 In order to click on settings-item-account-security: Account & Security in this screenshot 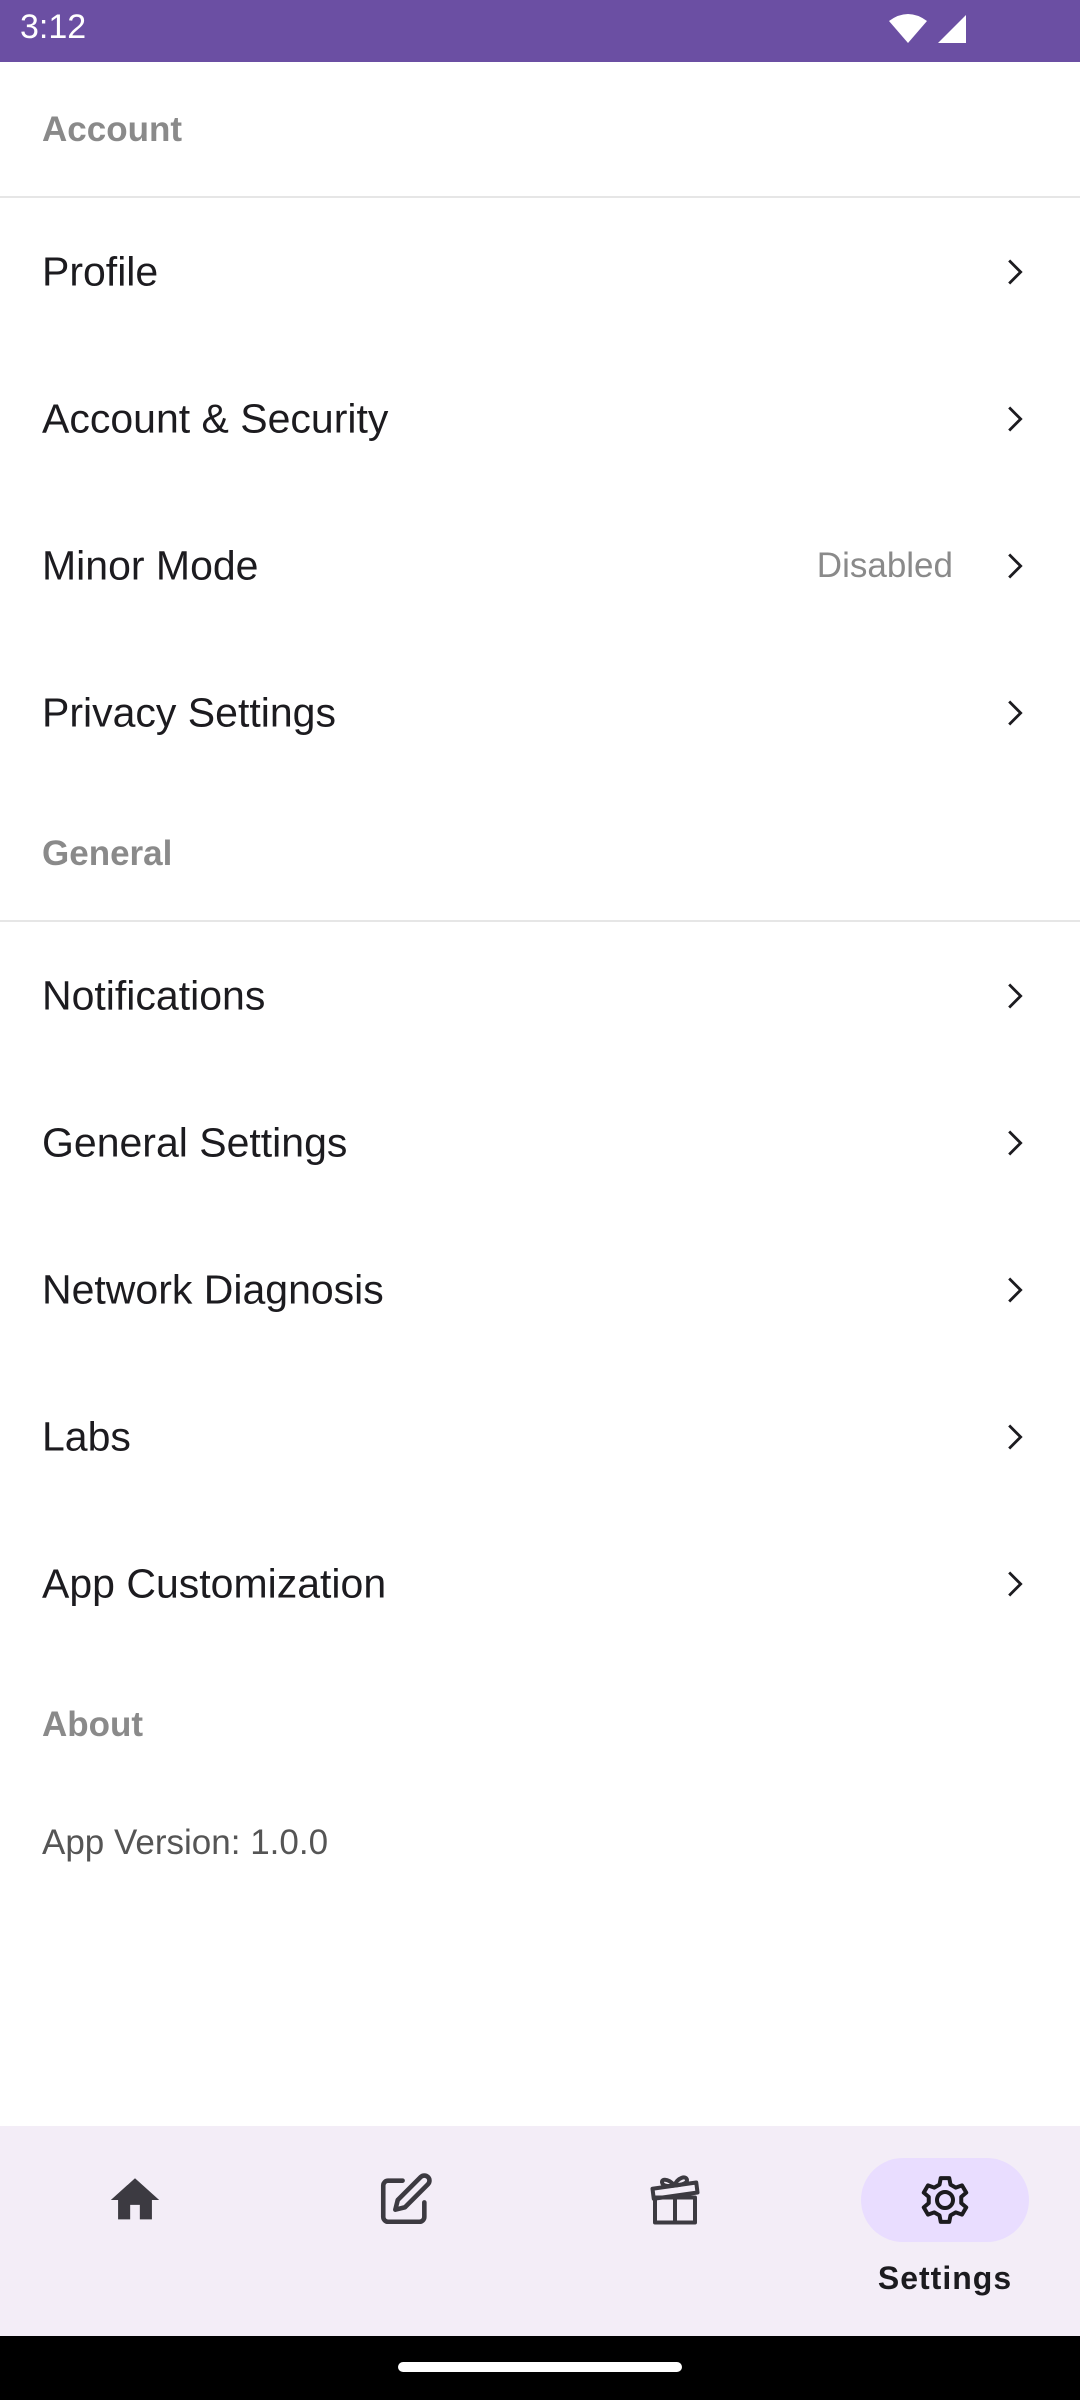, I will do `click(540, 418)`.